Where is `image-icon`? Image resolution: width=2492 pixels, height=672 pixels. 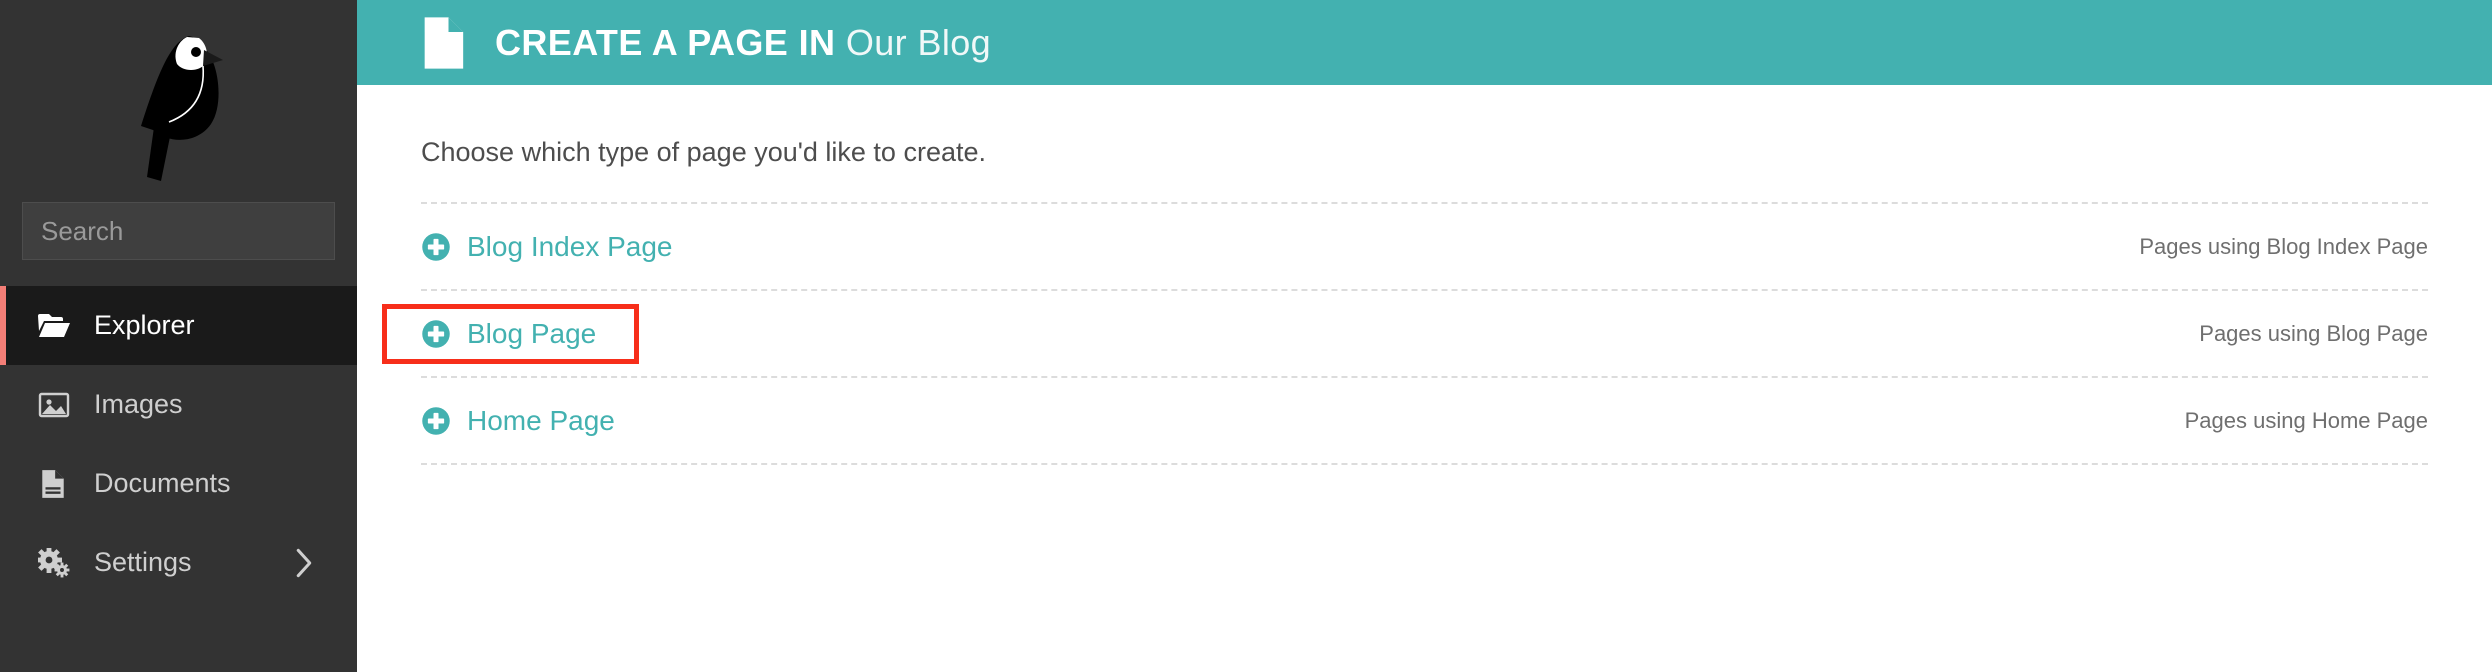
image-icon is located at coordinates (59, 405).